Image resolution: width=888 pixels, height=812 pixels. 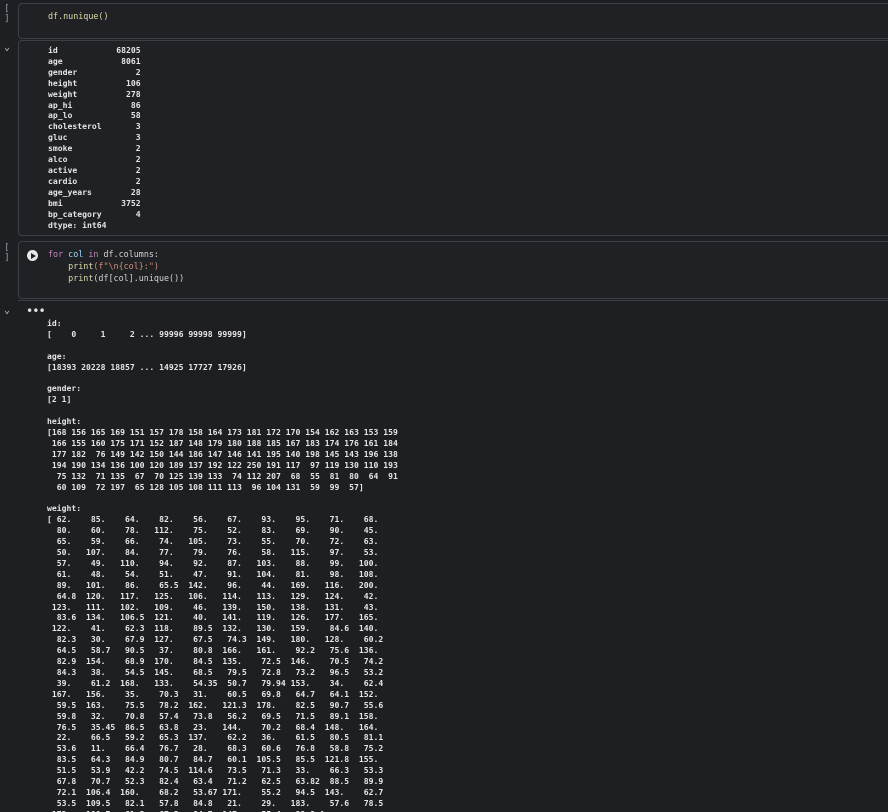 What do you see at coordinates (453, 300) in the screenshot?
I see `output-separator` at bounding box center [453, 300].